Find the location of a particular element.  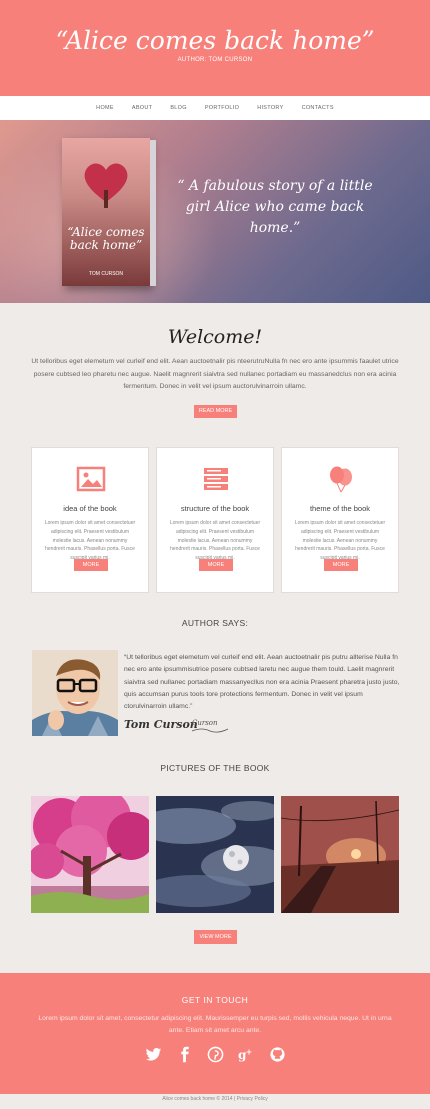

view-more-button: VIEW MORE is located at coordinates (215, 937).